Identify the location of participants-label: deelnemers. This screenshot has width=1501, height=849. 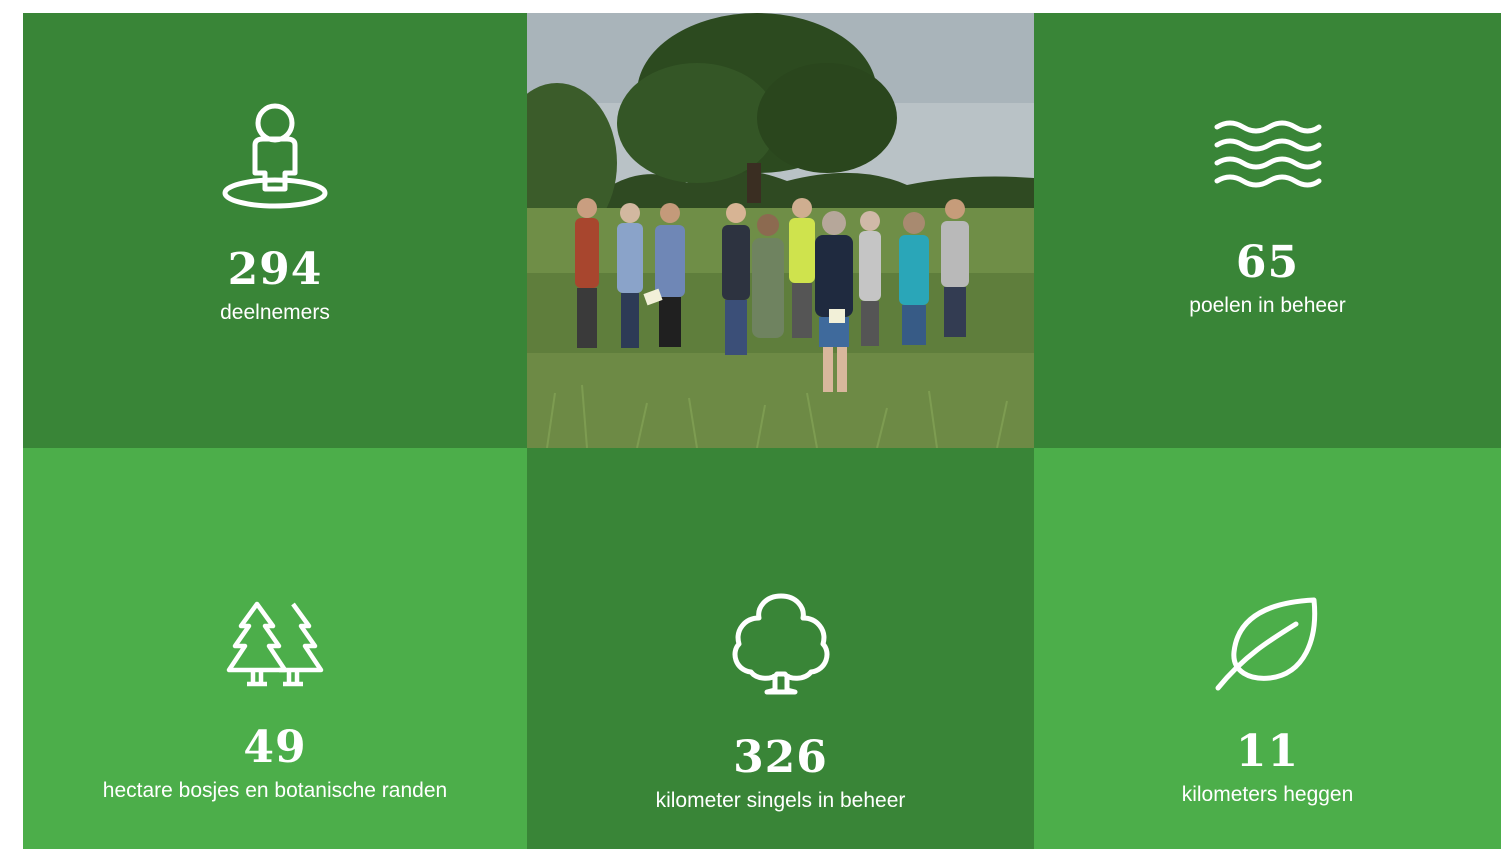
(275, 312).